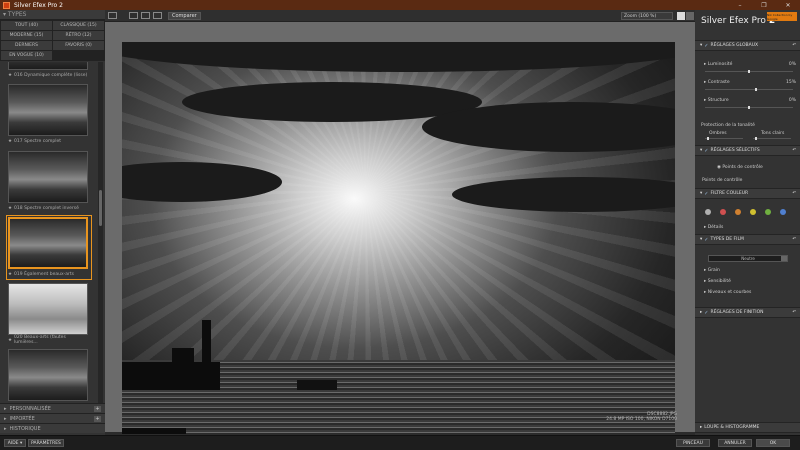 The width and height of the screenshot is (800, 450). What do you see at coordinates (25, 428) in the screenshot?
I see `section-history-label: HISTORIQUE` at bounding box center [25, 428].